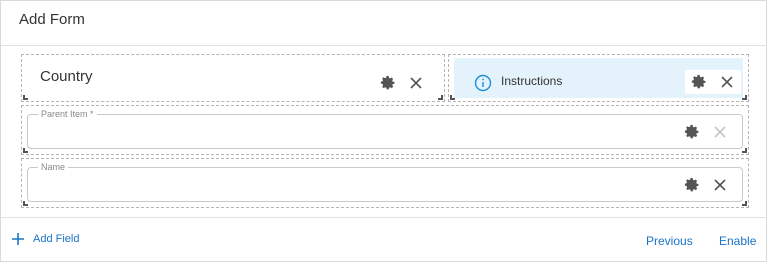 This screenshot has width=768, height=263. Describe the element at coordinates (67, 114) in the screenshot. I see `parent-item-label: Parent Item *` at that location.